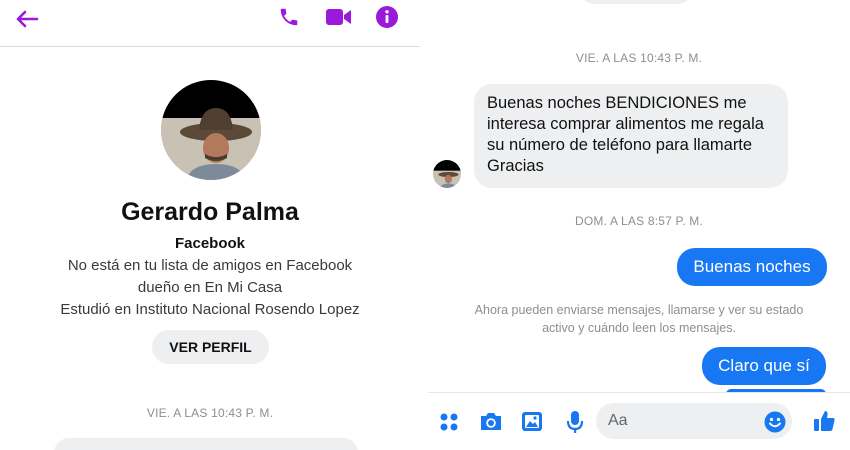  I want to click on video-camera-icon, so click(339, 17).